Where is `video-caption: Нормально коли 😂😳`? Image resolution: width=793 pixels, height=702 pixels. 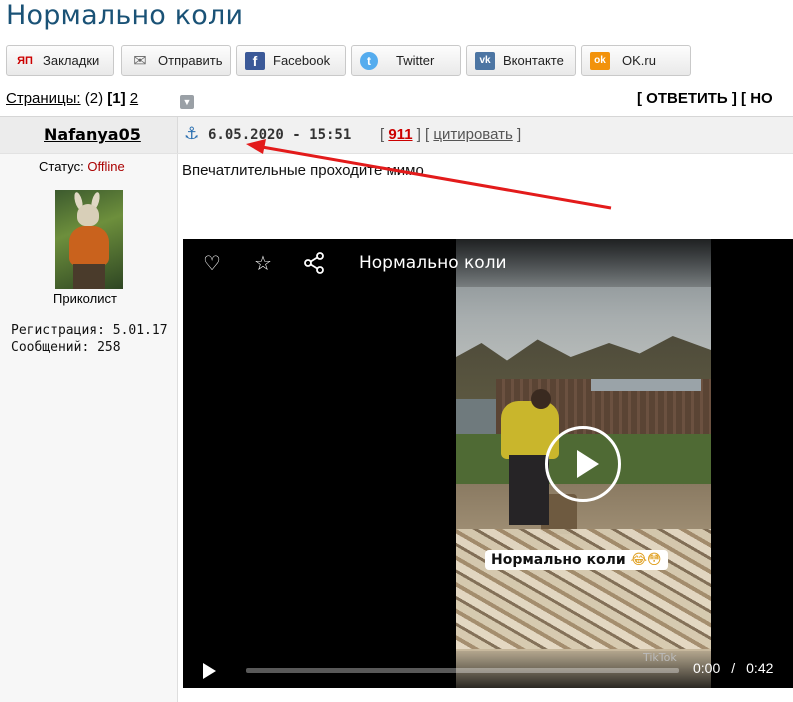 video-caption: Нормально коли 😂😳 is located at coordinates (576, 560).